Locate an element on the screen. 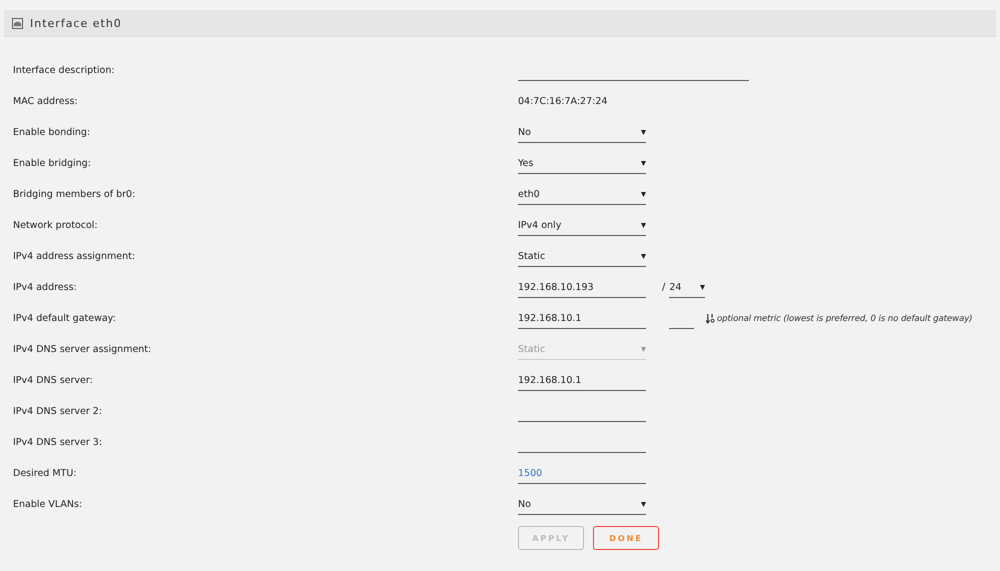 The image size is (1000, 571). field-label: Enable VLANs: is located at coordinates (48, 504).